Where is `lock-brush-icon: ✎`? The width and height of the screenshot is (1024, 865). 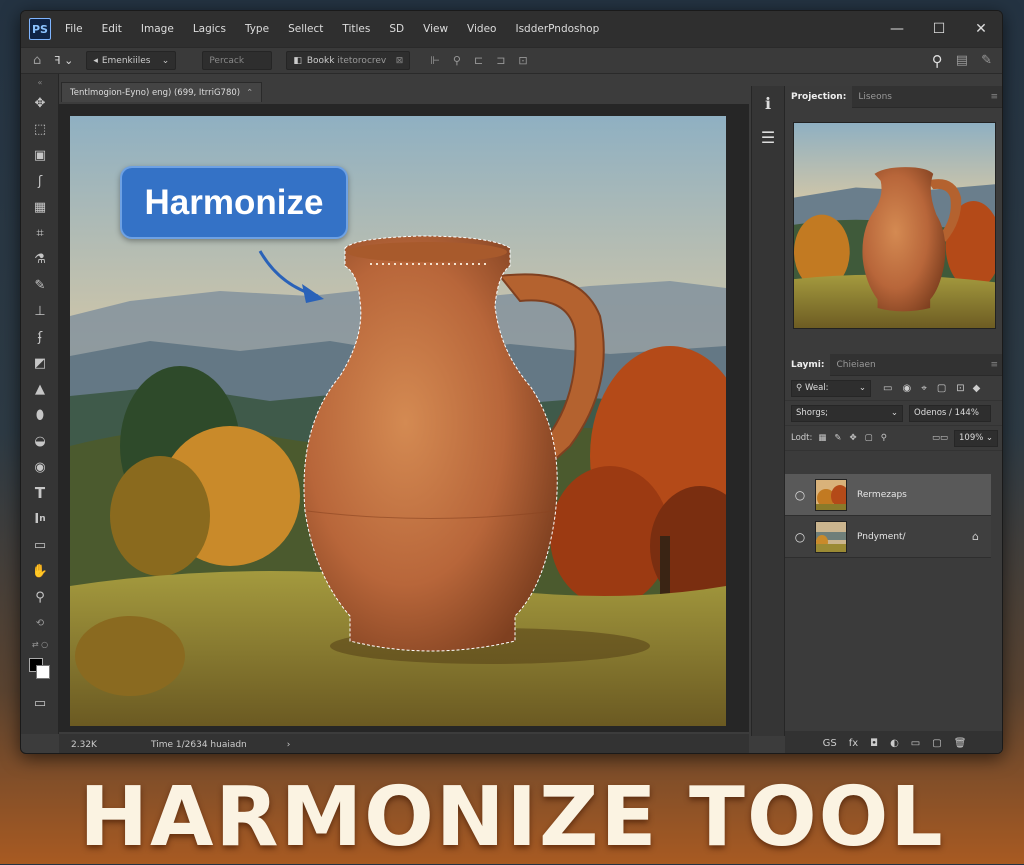 lock-brush-icon: ✎ is located at coordinates (837, 438).